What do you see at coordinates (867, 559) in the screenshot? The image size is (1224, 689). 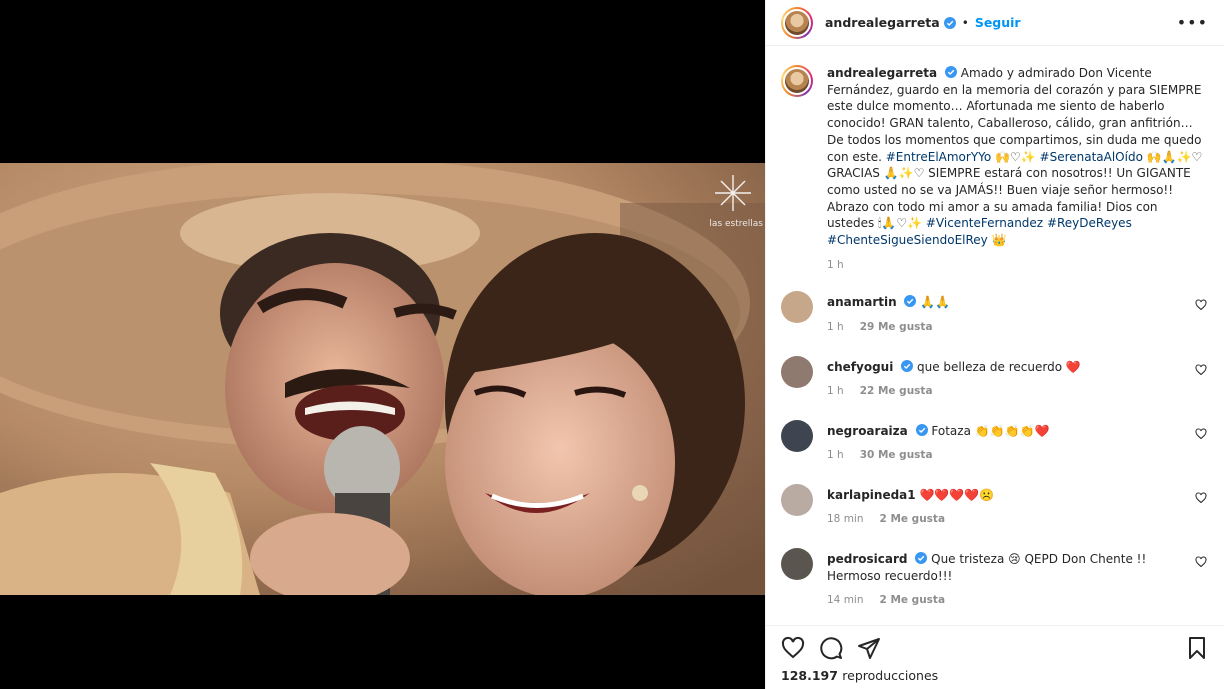 I see `commenter-username: pedrosicard` at bounding box center [867, 559].